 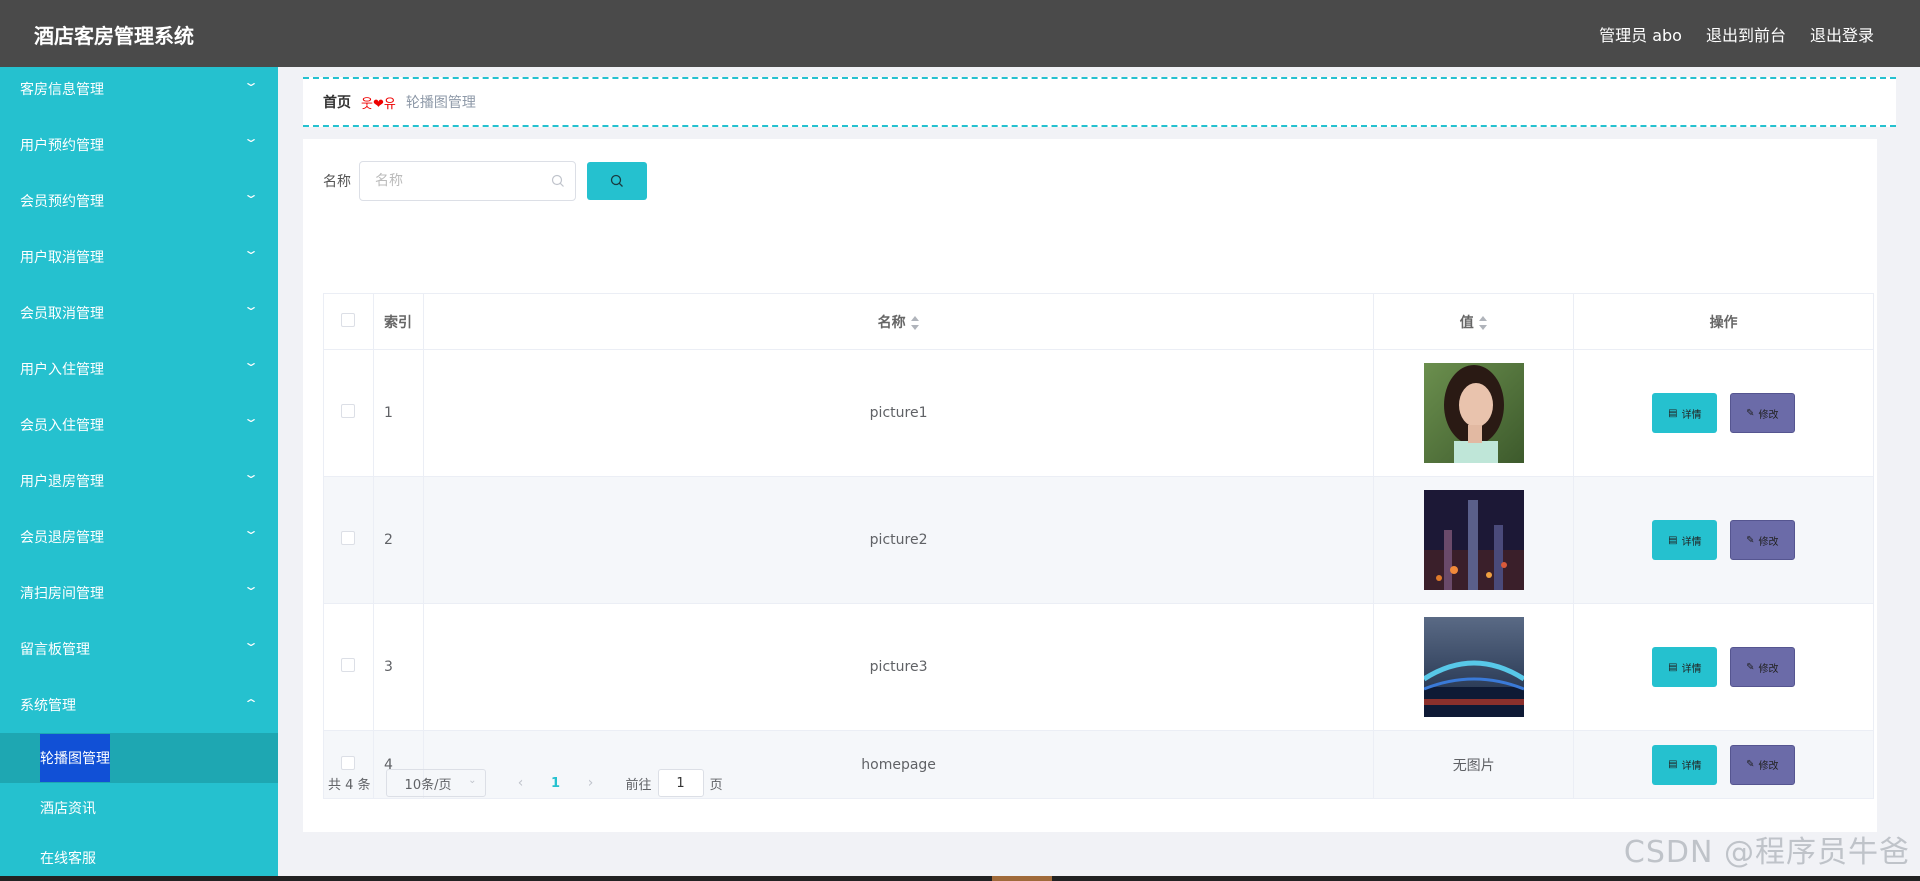 What do you see at coordinates (1098, 667) in the screenshot?
I see `table-row: 3 picture3 ▤ 详情 ✎ 修改` at bounding box center [1098, 667].